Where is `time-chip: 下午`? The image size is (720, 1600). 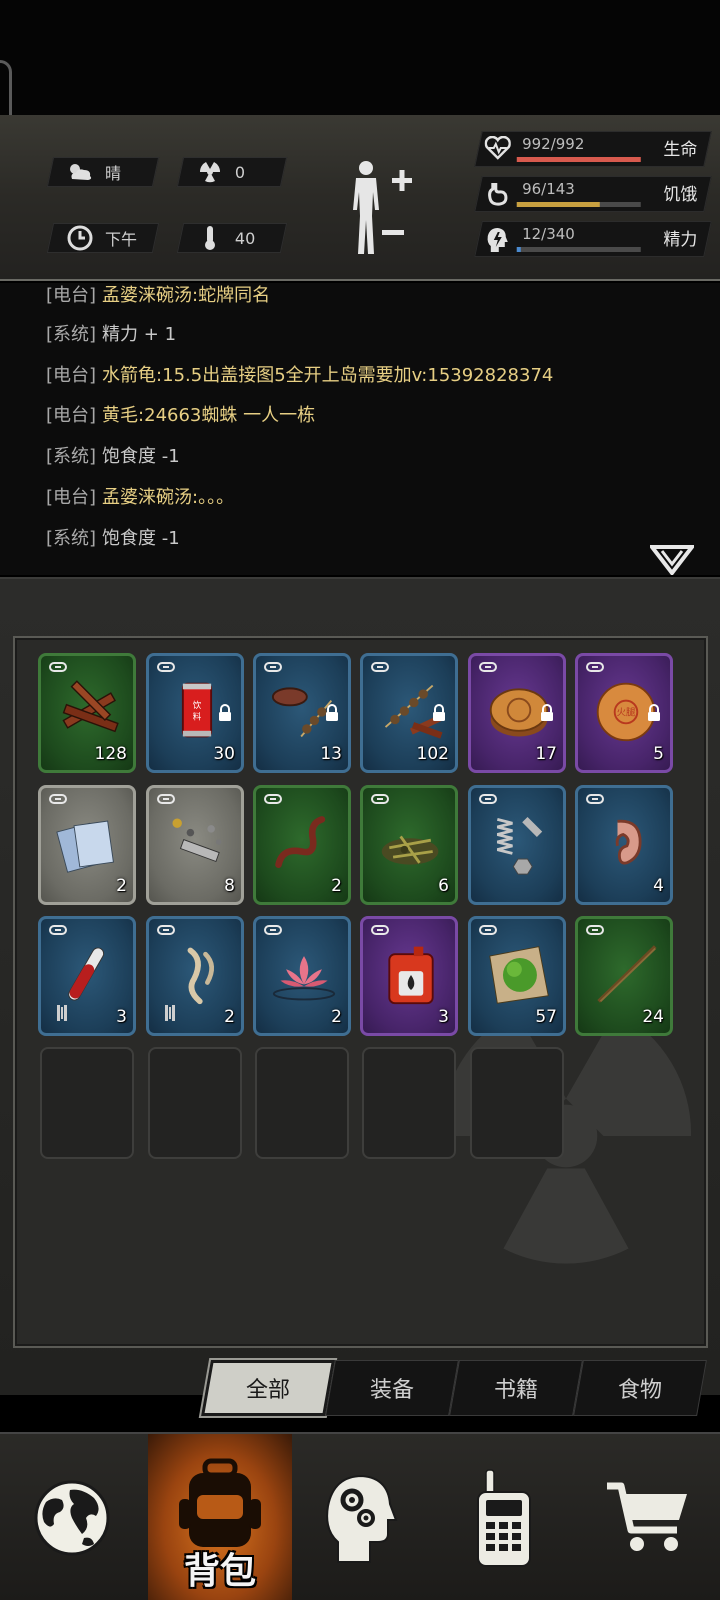 time-chip: 下午 is located at coordinates (103, 238).